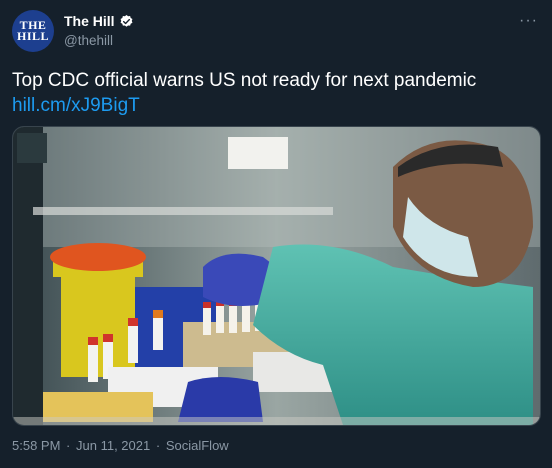 This screenshot has width=552, height=468. I want to click on tweet-header: THE HILL The Hill @thehill ···, so click(276, 32).